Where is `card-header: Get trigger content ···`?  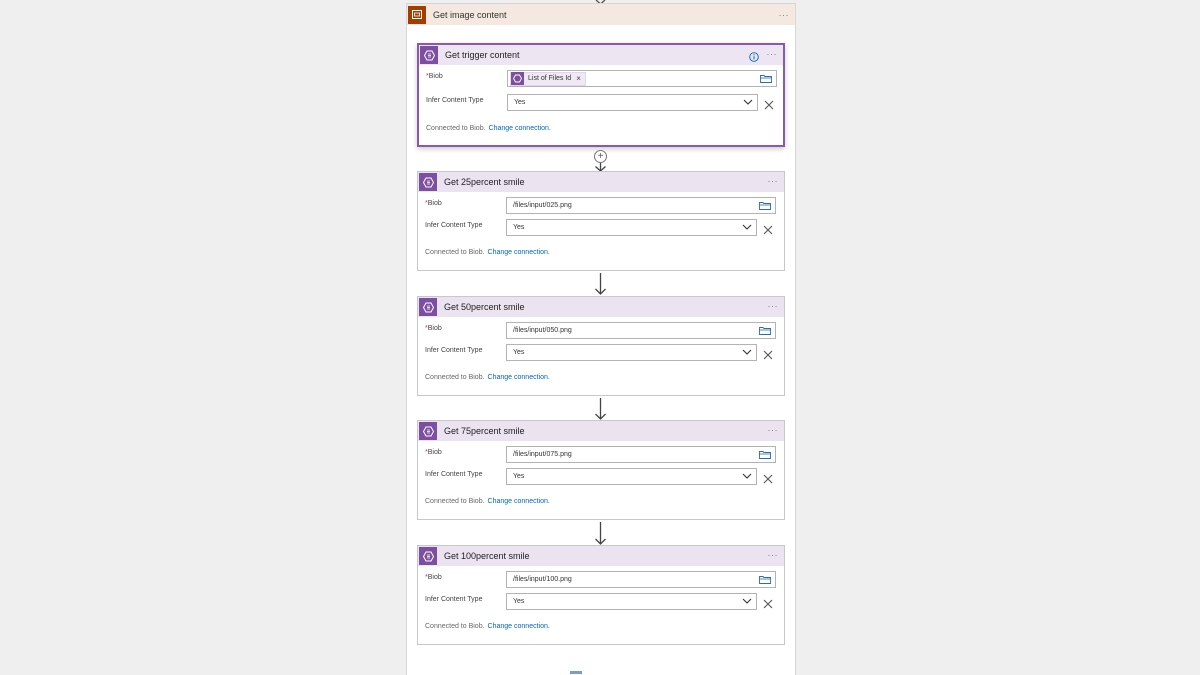
card-header: Get trigger content ··· is located at coordinates (601, 55).